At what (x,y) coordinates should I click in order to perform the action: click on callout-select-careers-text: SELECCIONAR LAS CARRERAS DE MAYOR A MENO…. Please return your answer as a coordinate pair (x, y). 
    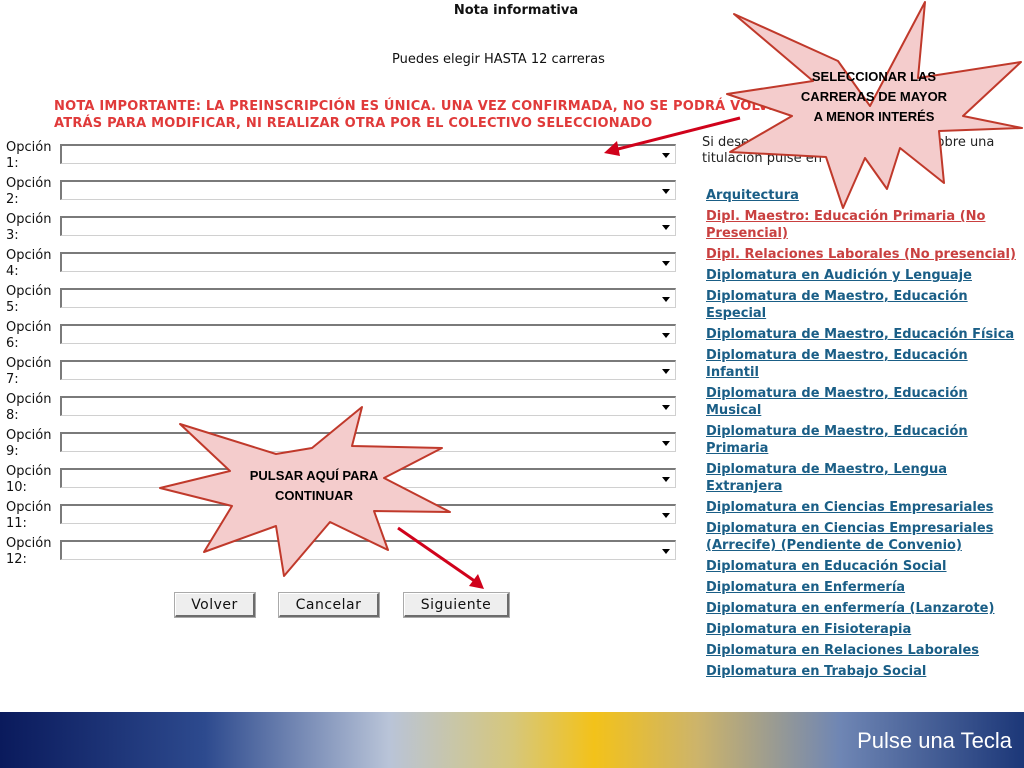
    Looking at the image, I should click on (874, 96).